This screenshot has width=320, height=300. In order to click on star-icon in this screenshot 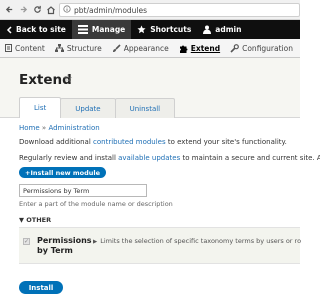, I will do `click(141, 29)`.